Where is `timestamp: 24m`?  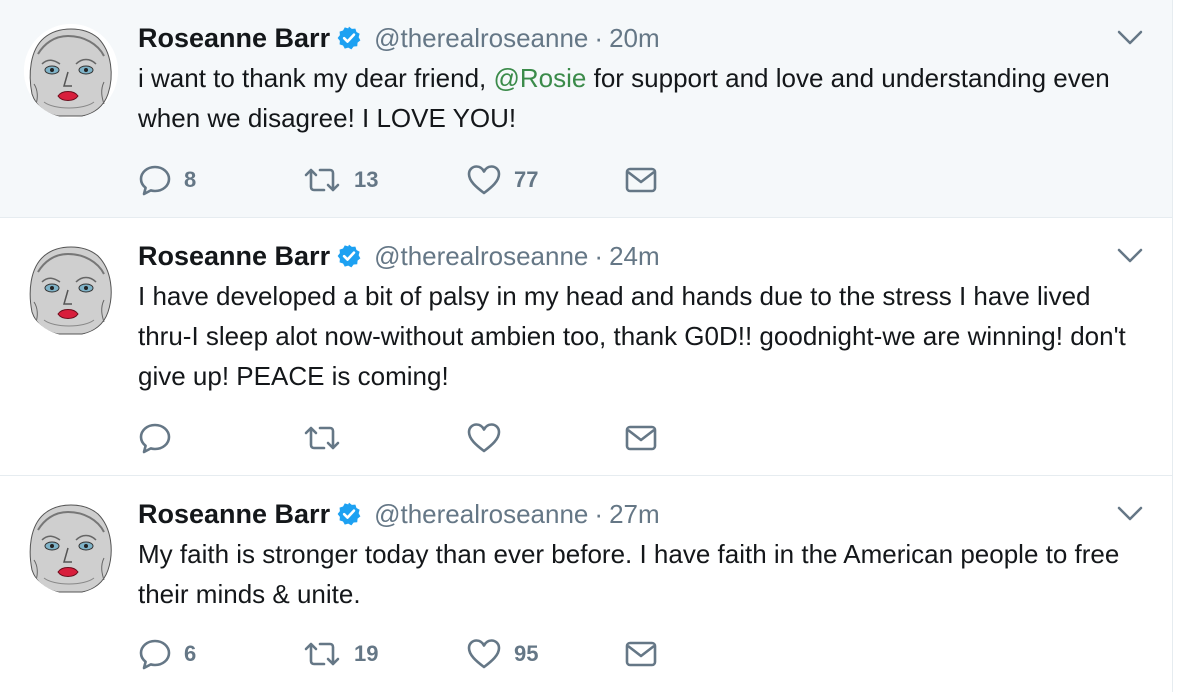
timestamp: 24m is located at coordinates (634, 256).